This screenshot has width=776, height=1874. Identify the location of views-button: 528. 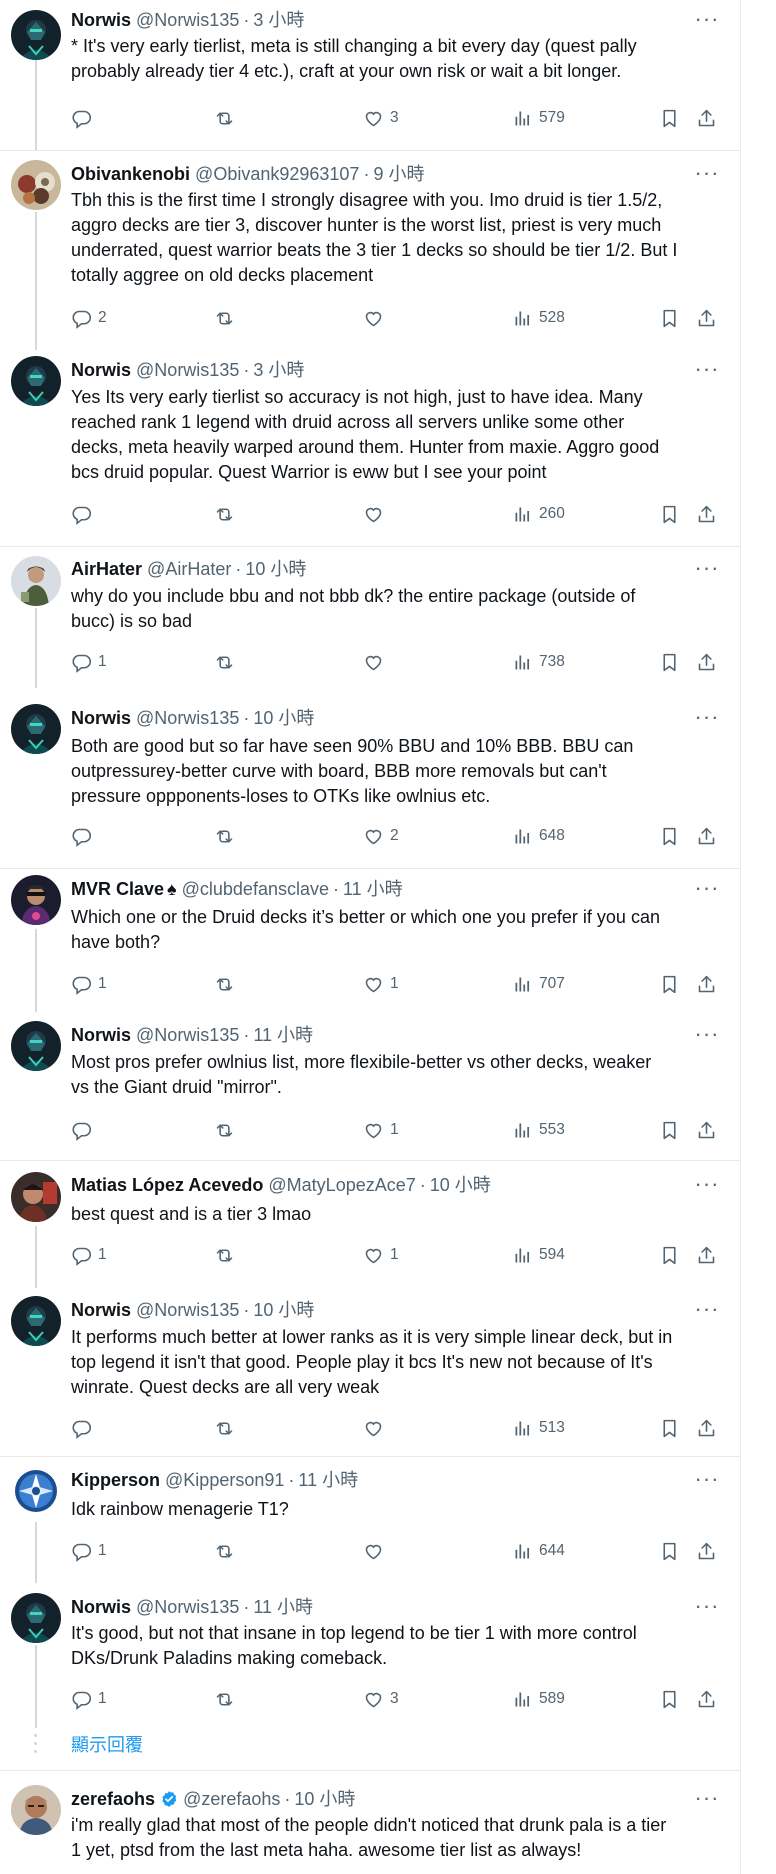
(538, 318).